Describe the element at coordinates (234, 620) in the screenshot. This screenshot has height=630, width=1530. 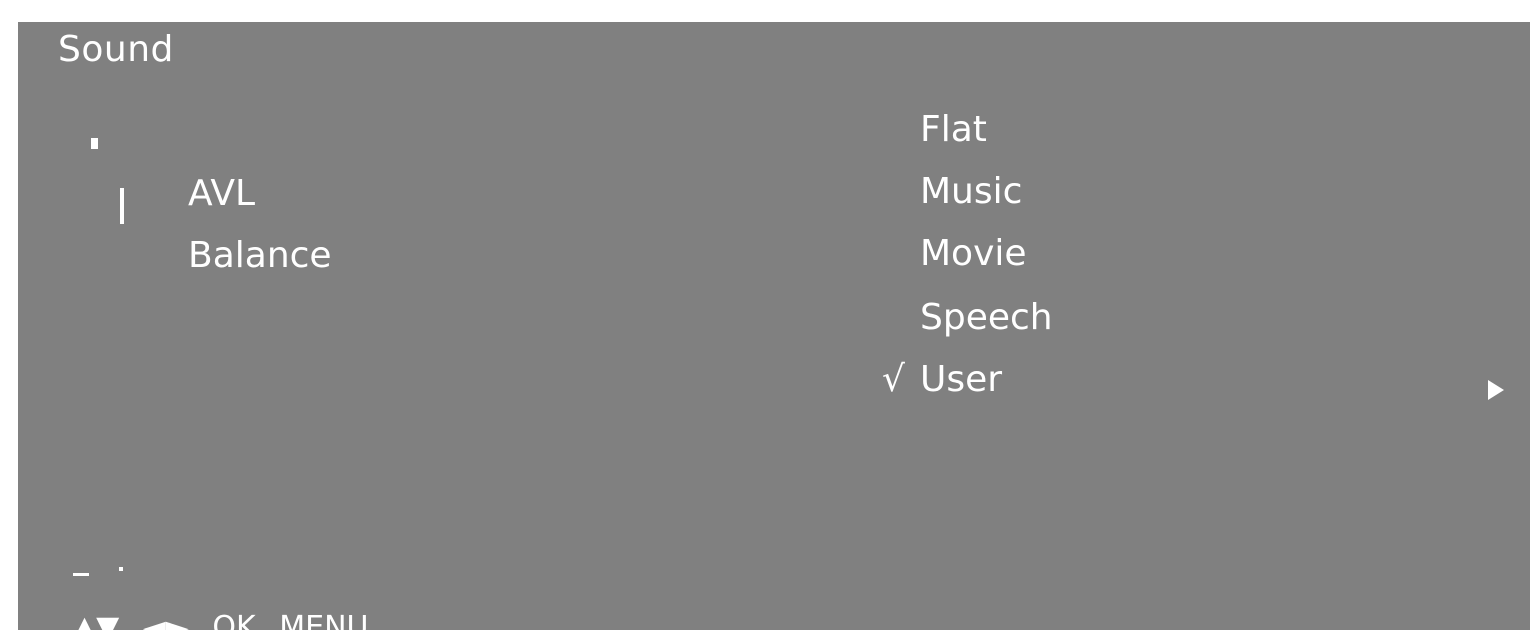
I see `ok-hint: OK` at that location.